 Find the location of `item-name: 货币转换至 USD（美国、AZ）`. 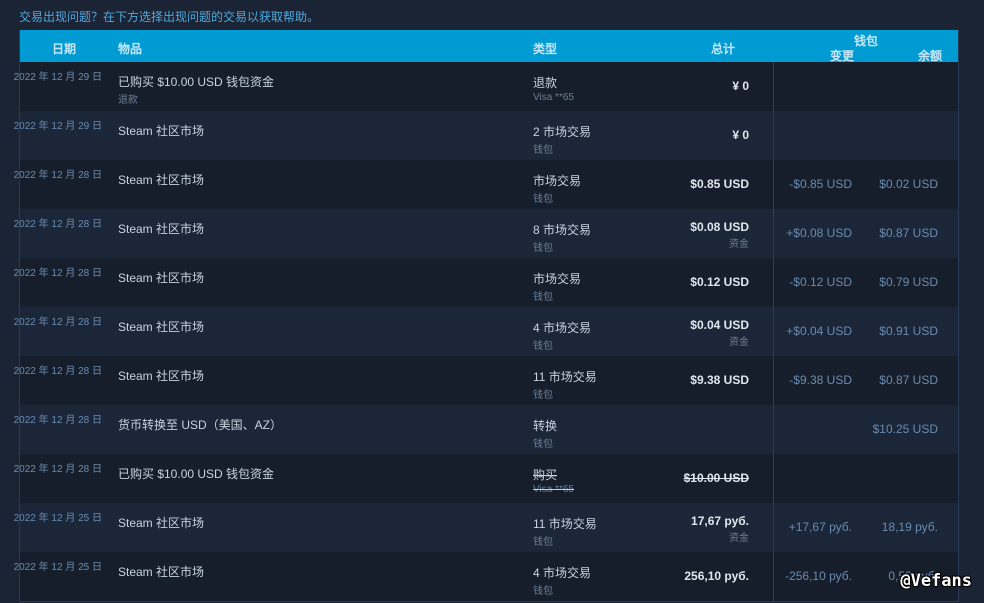

item-name: 货币转换至 USD（美国、AZ） is located at coordinates (200, 425).